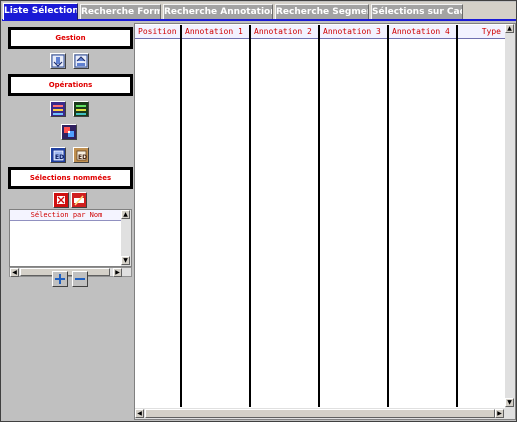 The height and width of the screenshot is (422, 517). I want to click on edit-selection-icon: ED, so click(58, 155).